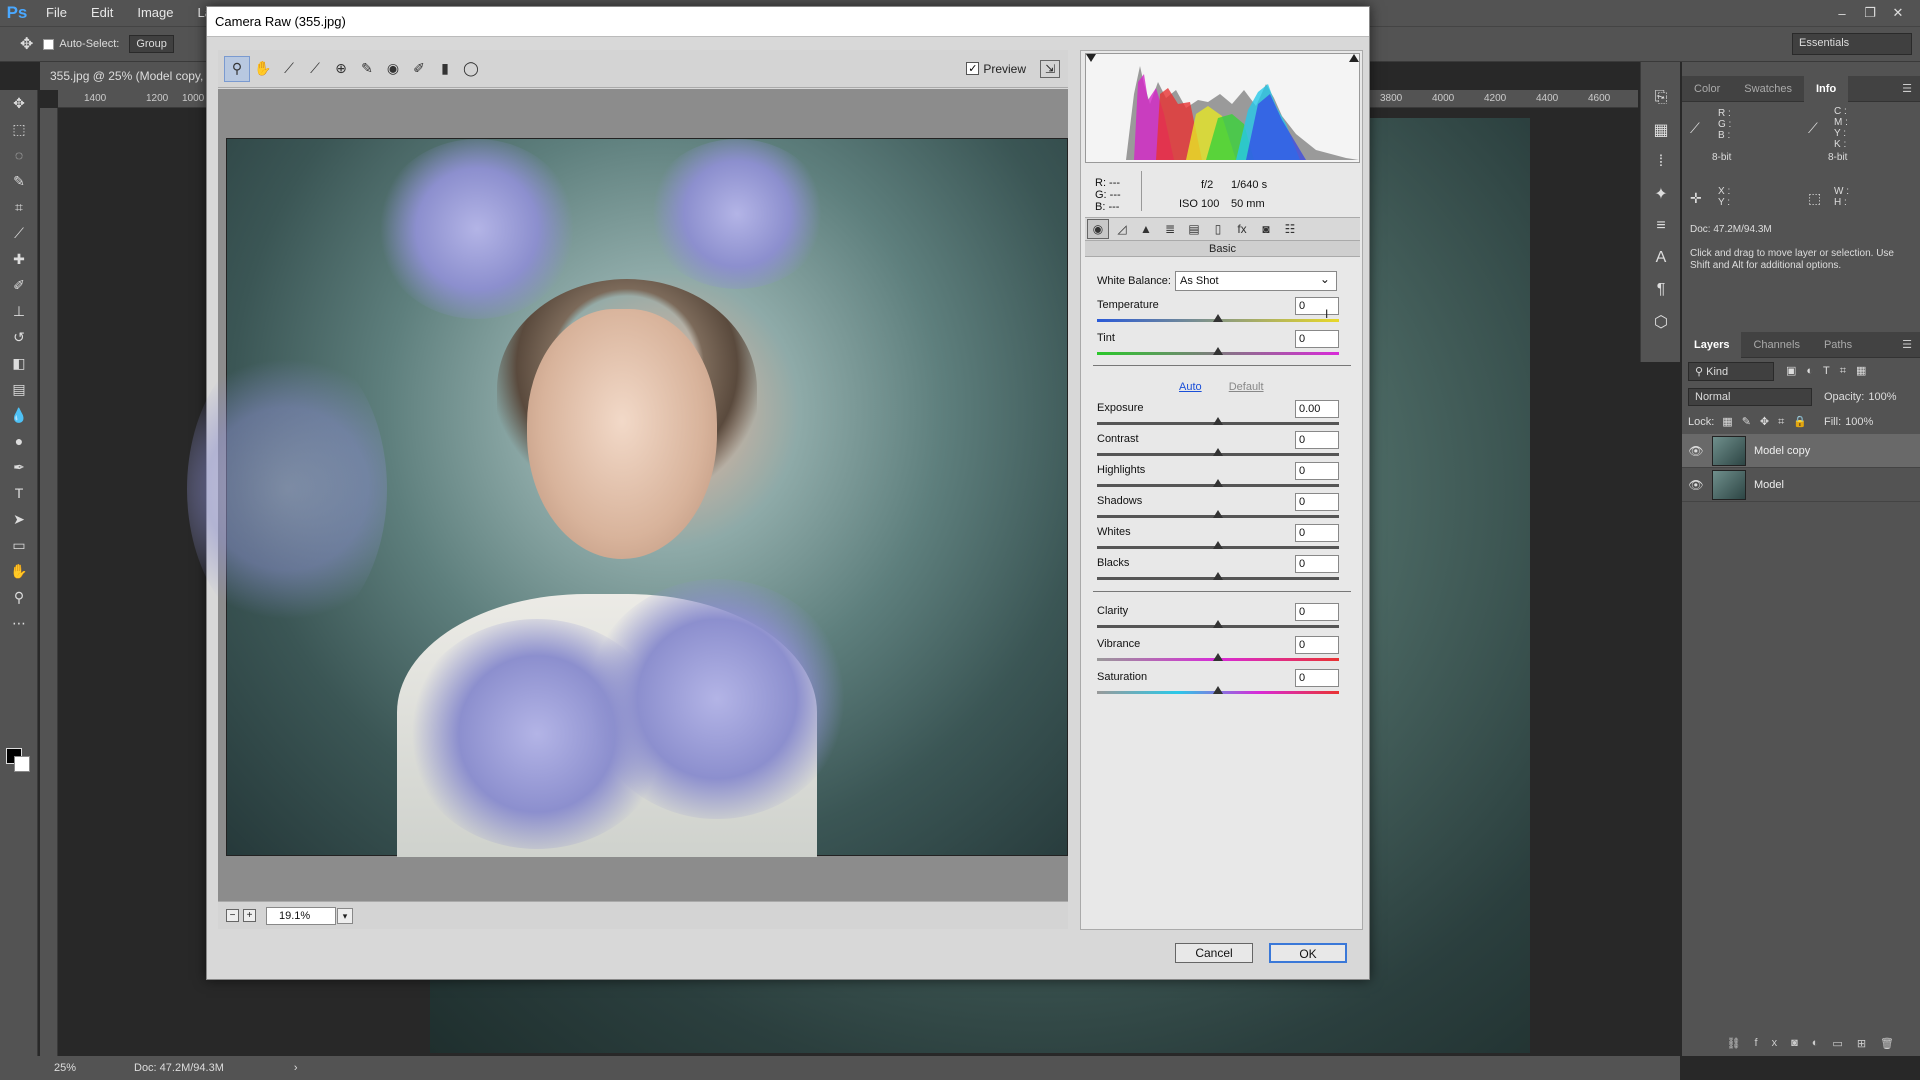 The image size is (1920, 1080). What do you see at coordinates (1218, 229) in the screenshot?
I see `lens-corrections-icon: ▯` at bounding box center [1218, 229].